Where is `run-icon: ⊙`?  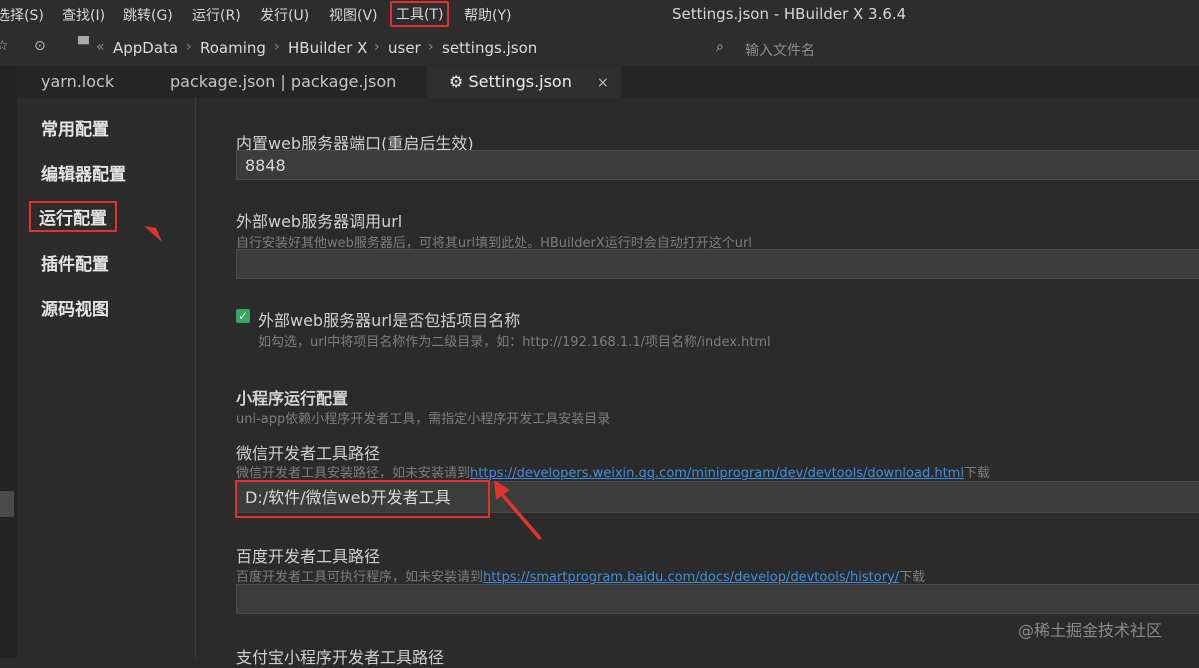
run-icon: ⊙ is located at coordinates (40, 46).